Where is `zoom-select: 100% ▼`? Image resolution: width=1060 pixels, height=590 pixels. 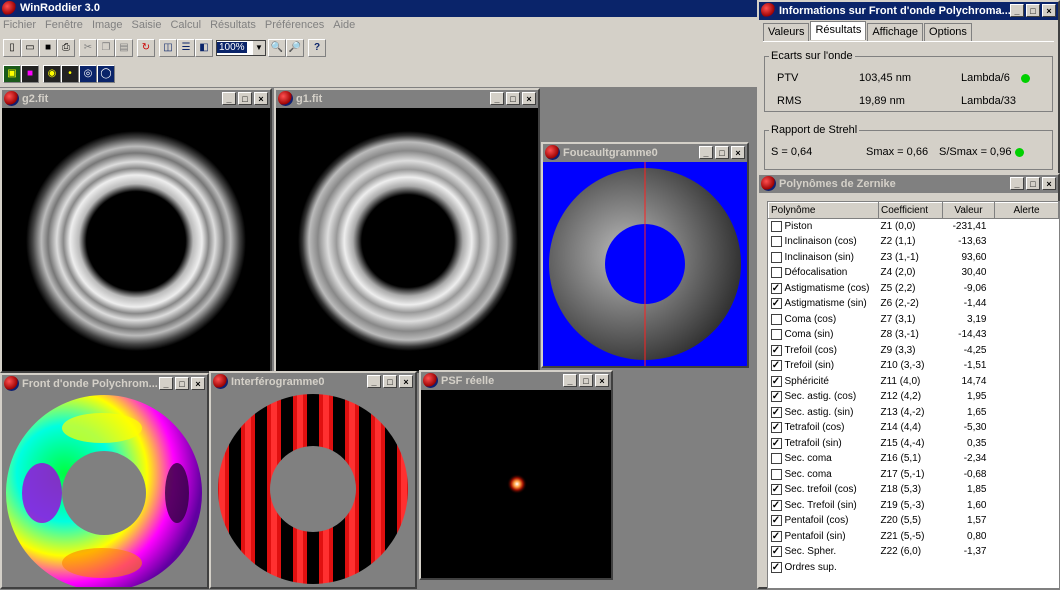 zoom-select: 100% ▼ is located at coordinates (241, 48).